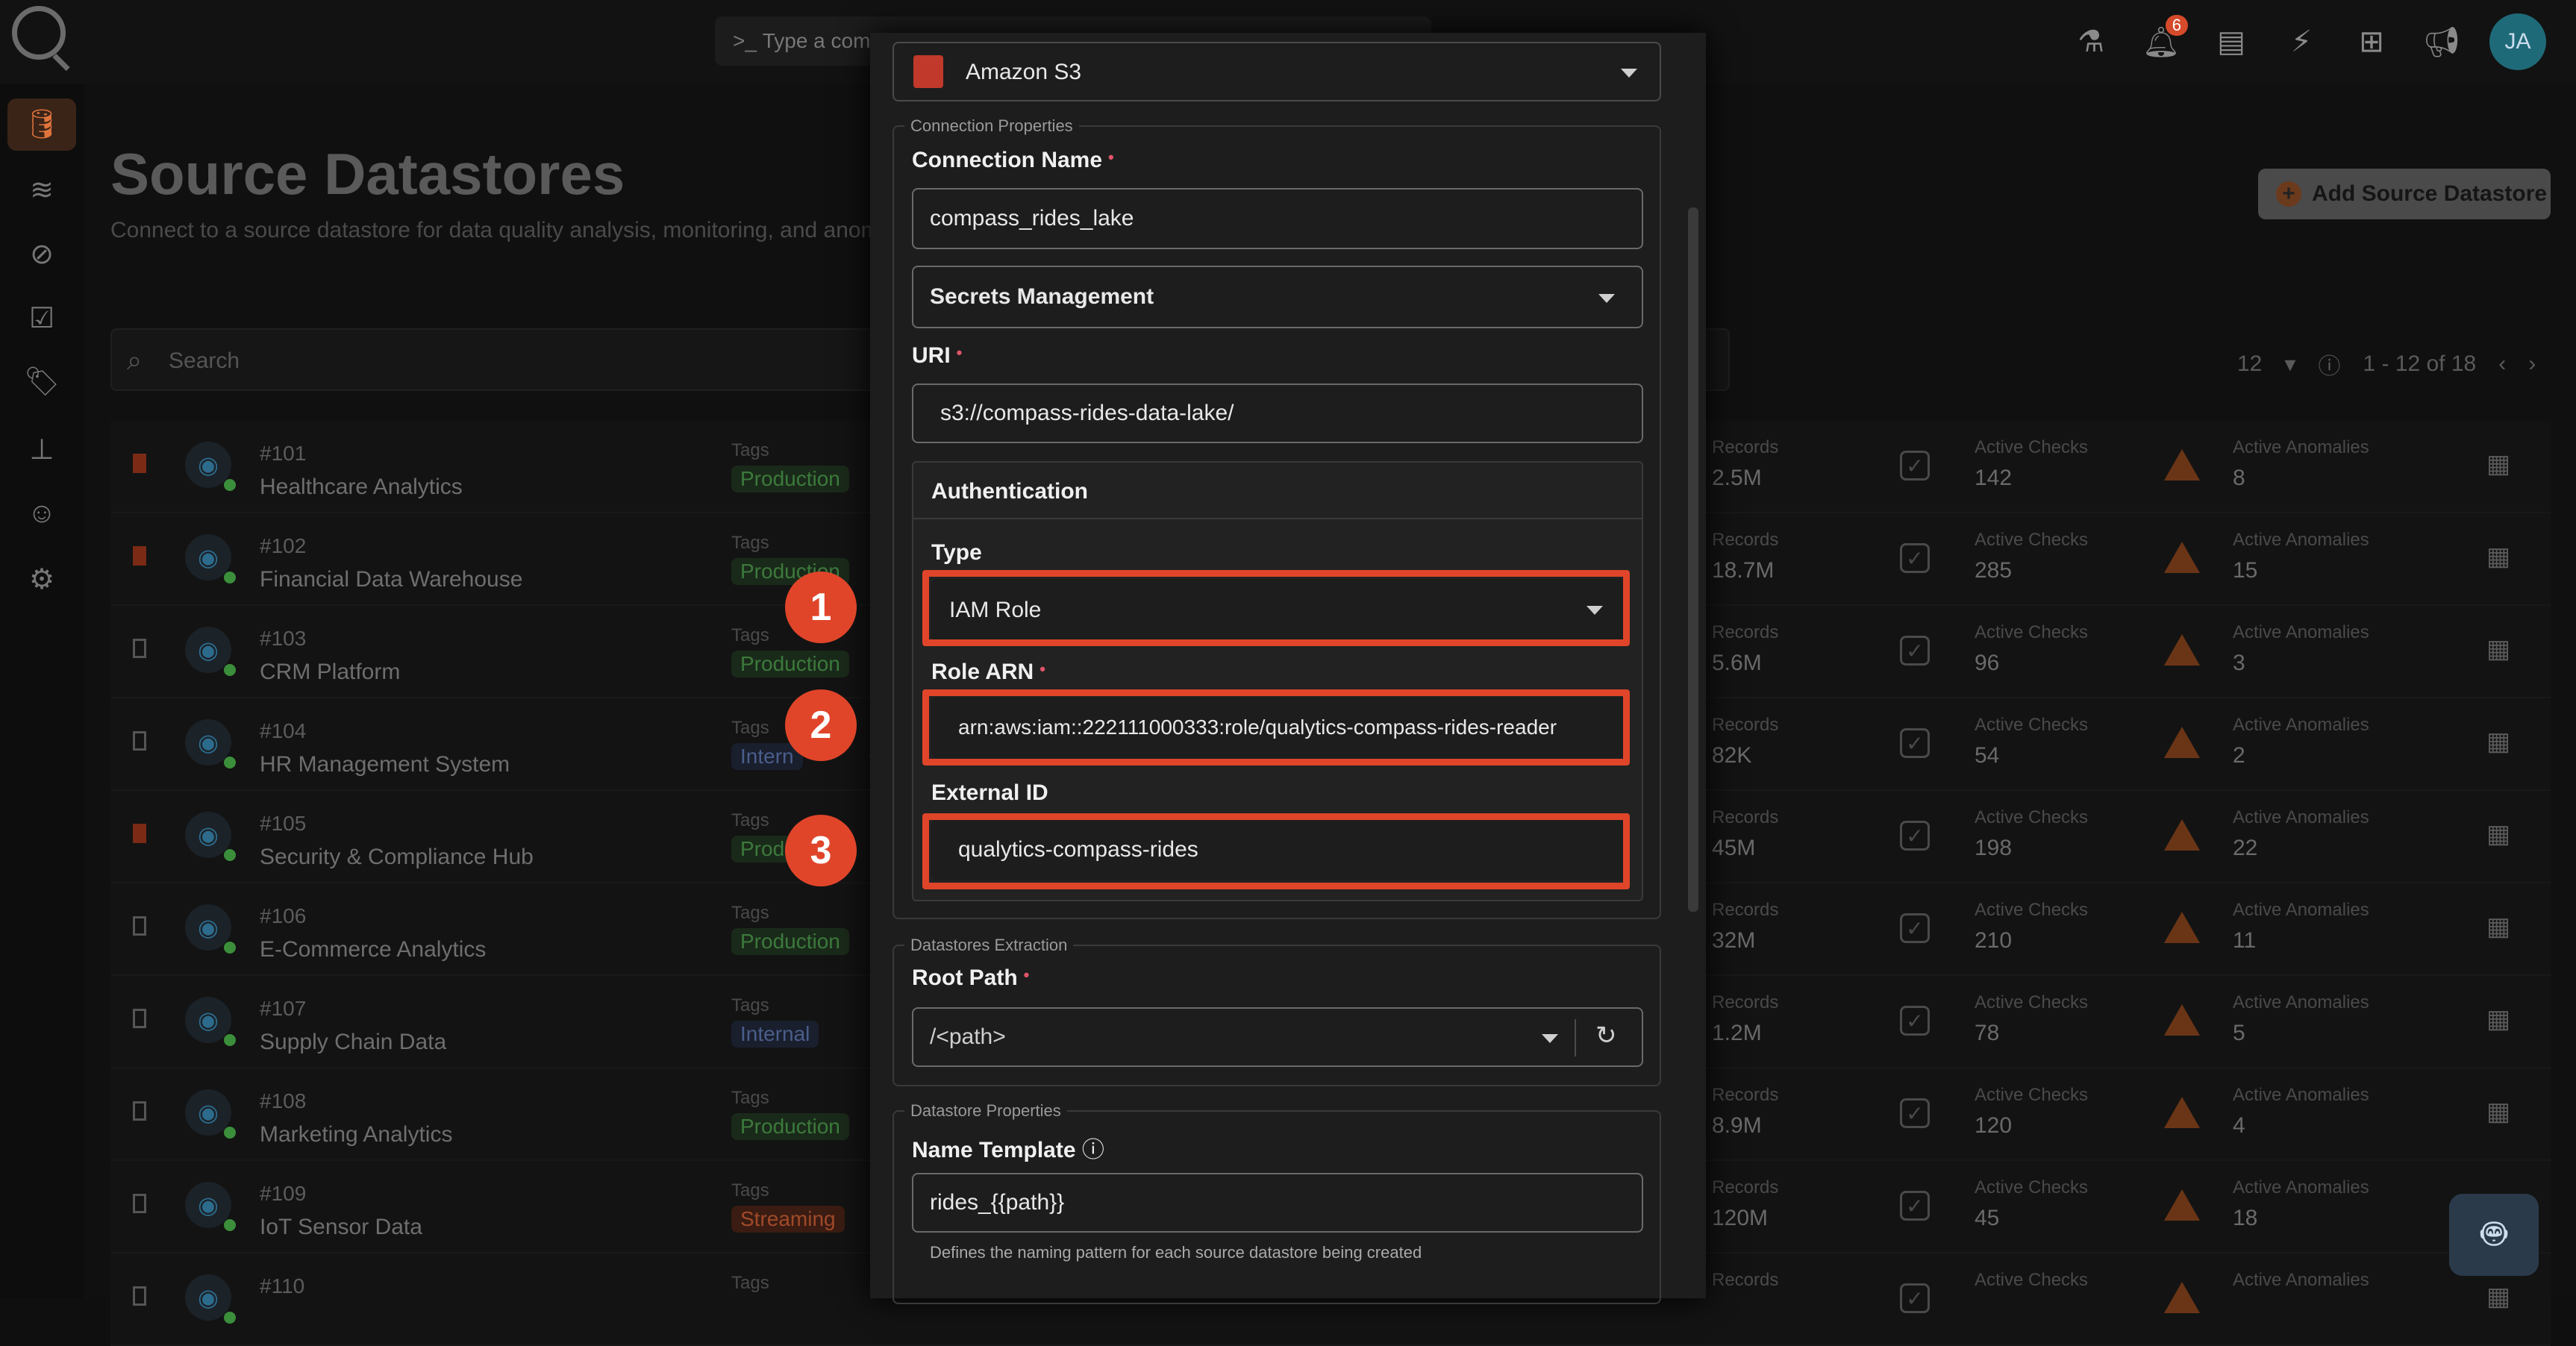  I want to click on records-value: 18.7M, so click(1743, 570).